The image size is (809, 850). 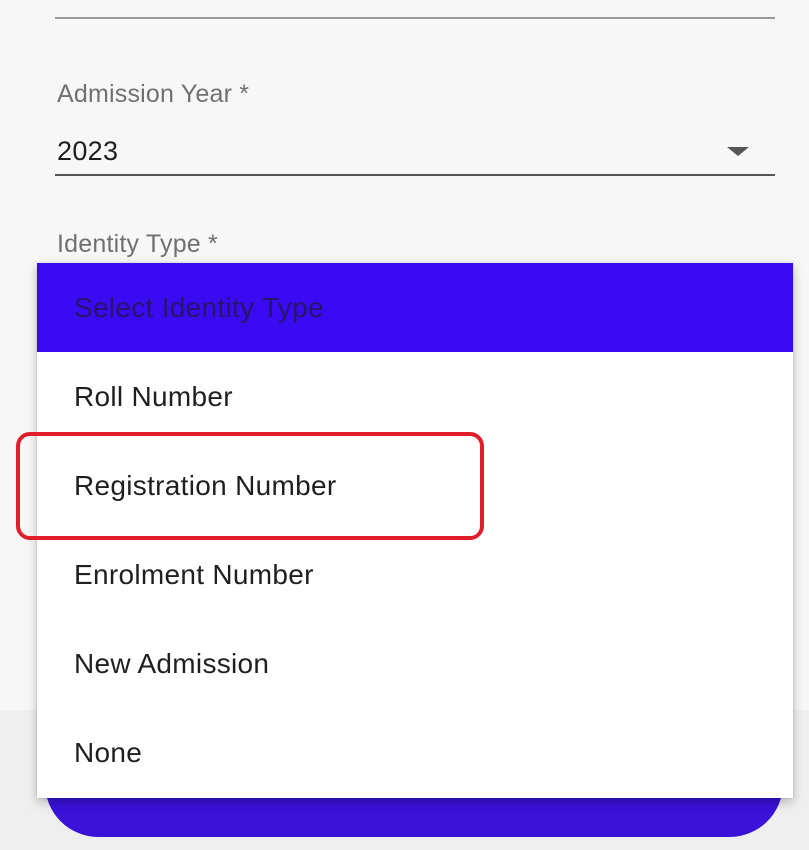 I want to click on admission-year-select: 2023, so click(x=415, y=152).